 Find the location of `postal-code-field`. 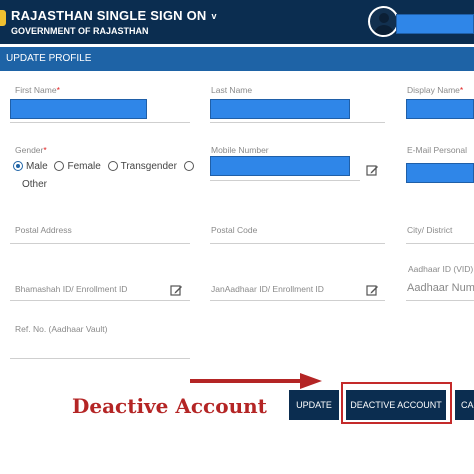

postal-code-field is located at coordinates (297, 243).